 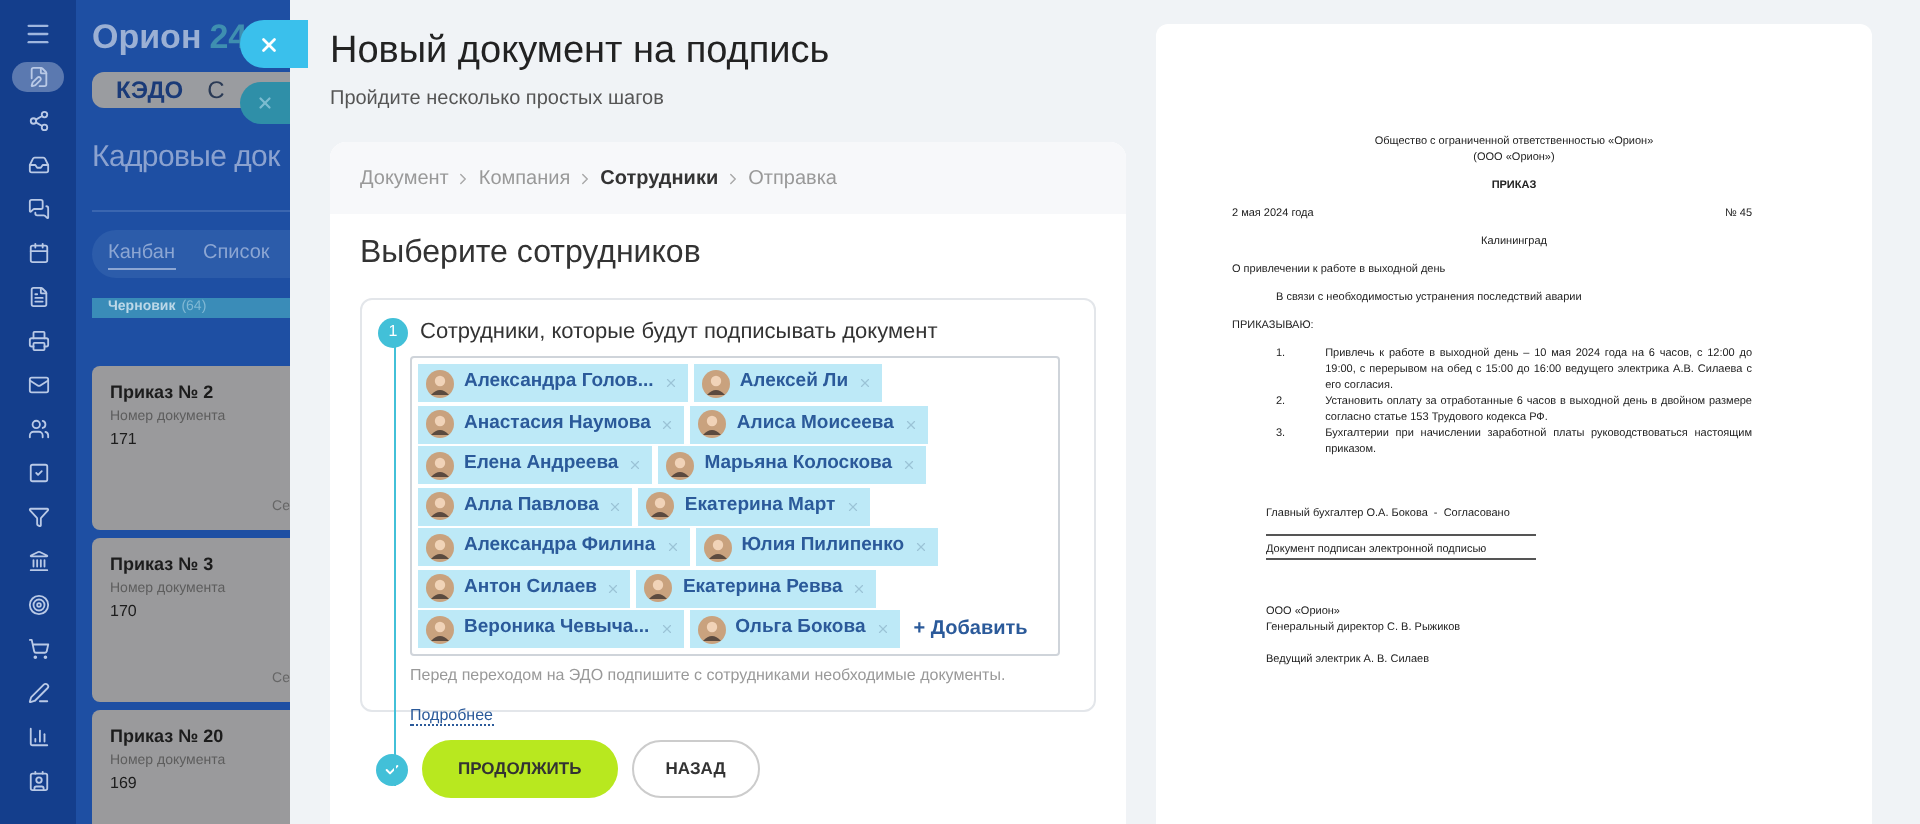 What do you see at coordinates (38, 693) in the screenshot?
I see `pen-icon` at bounding box center [38, 693].